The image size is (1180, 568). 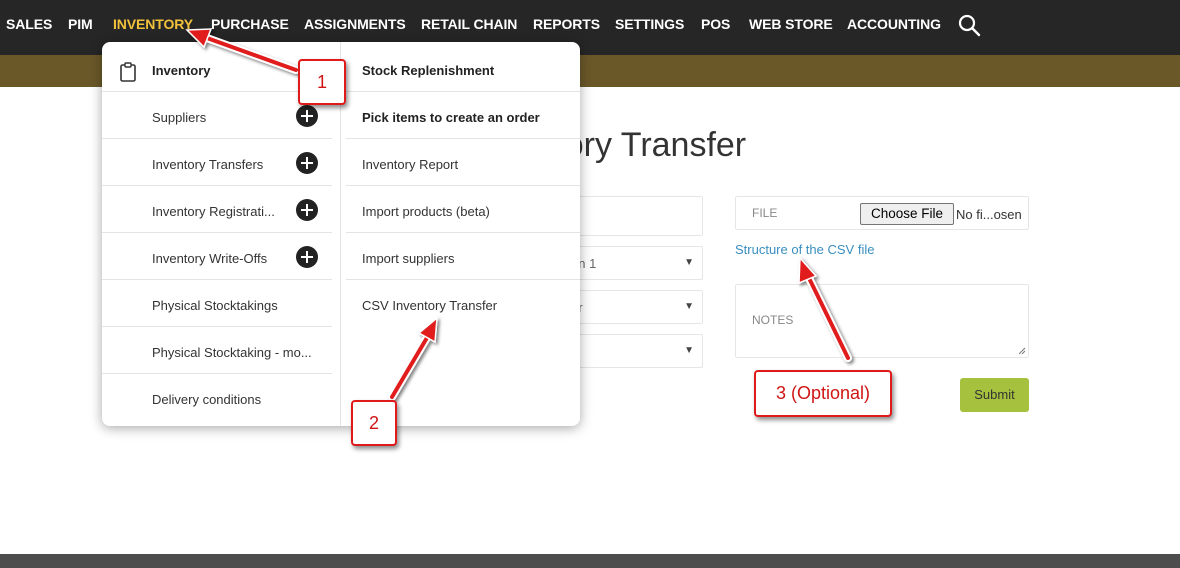 What do you see at coordinates (426, 211) in the screenshot?
I see `menu-item-label: Import products (beta)` at bounding box center [426, 211].